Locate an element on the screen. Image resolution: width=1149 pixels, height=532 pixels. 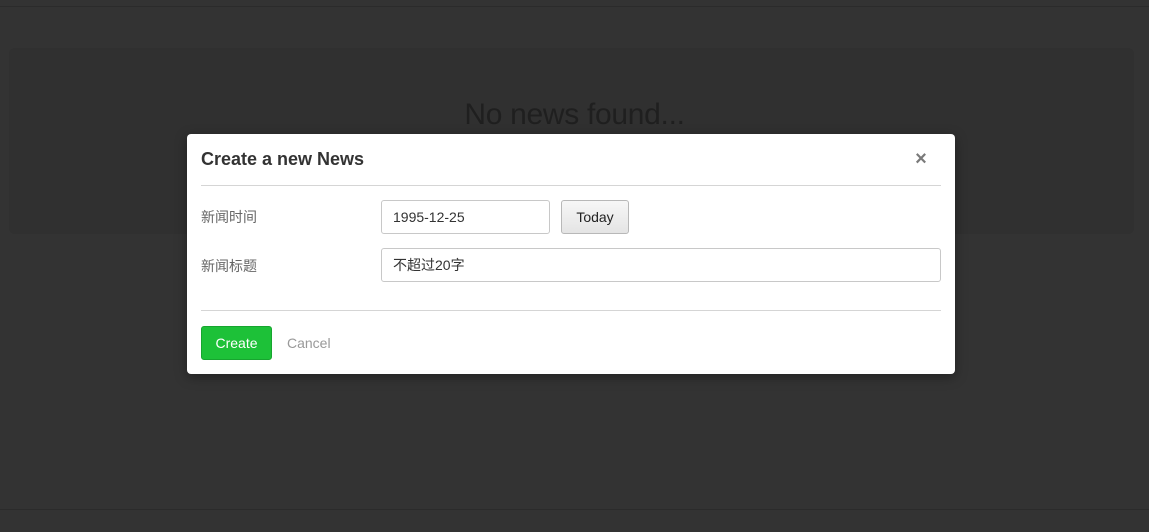
top-divider is located at coordinates (574, 6).